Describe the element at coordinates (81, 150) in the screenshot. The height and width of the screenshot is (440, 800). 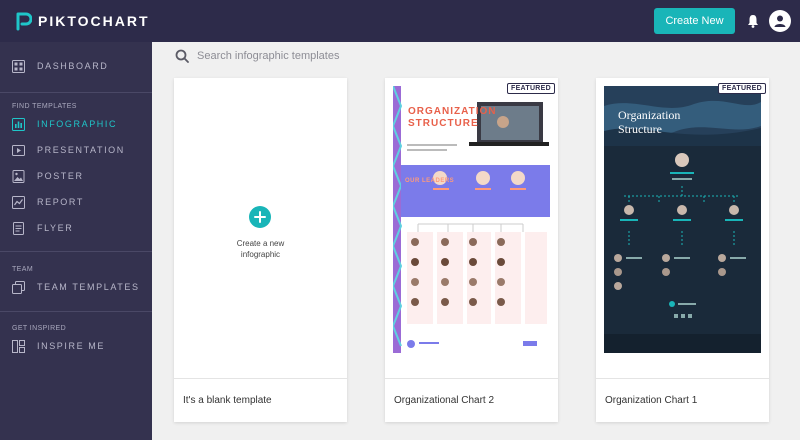
I see `sidebar-item-label: PRESENTATION` at that location.